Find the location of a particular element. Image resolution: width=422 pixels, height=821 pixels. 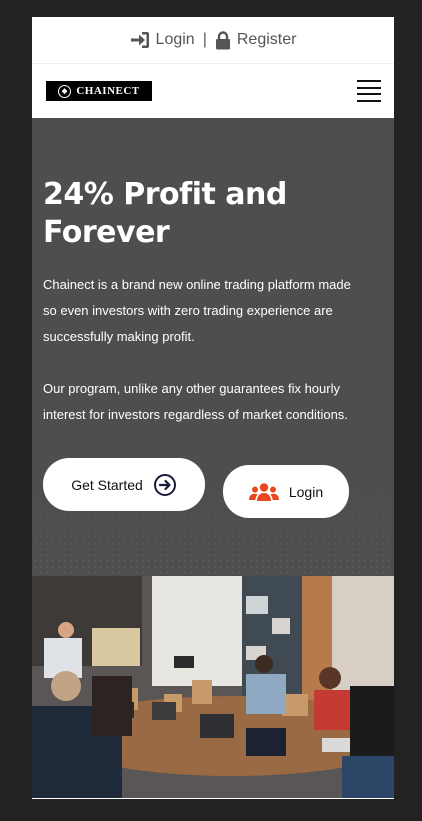

hero-login-label: Login is located at coordinates (306, 491).